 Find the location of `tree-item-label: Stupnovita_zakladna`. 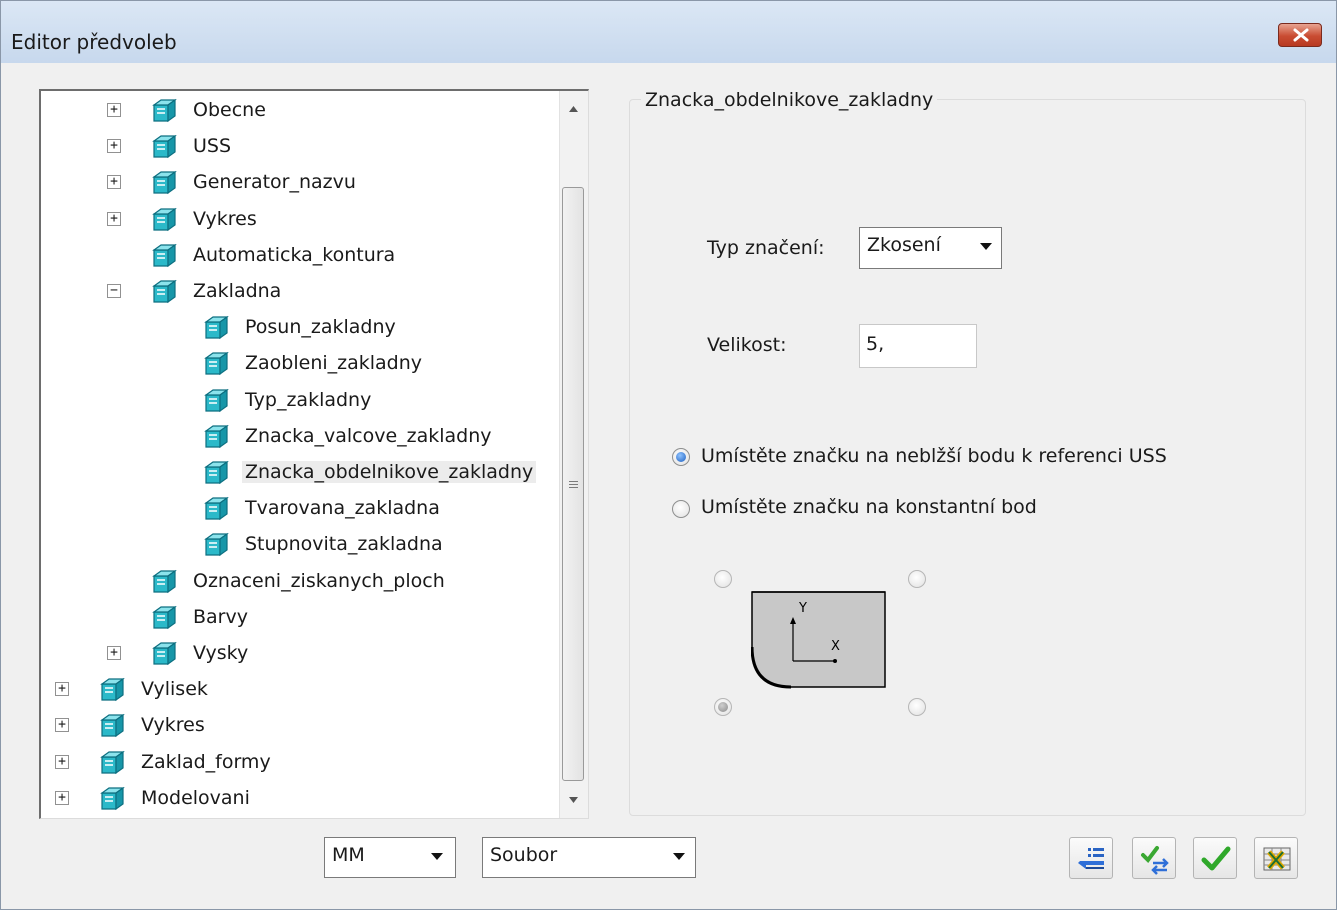

tree-item-label: Stupnovita_zakladna is located at coordinates (344, 544).